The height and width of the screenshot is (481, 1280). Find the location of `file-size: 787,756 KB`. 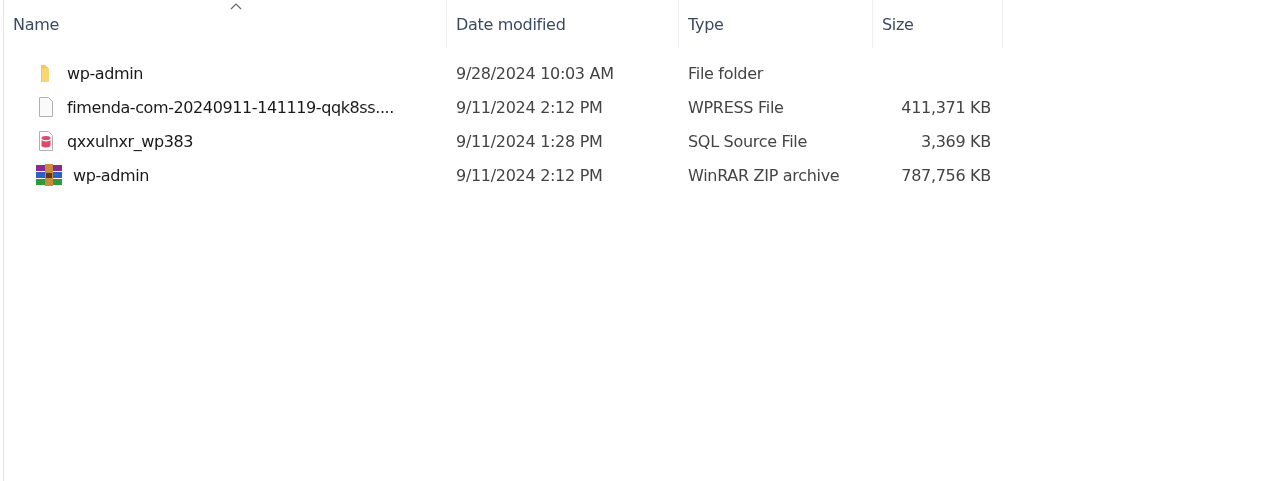

file-size: 787,756 KB is located at coordinates (946, 175).